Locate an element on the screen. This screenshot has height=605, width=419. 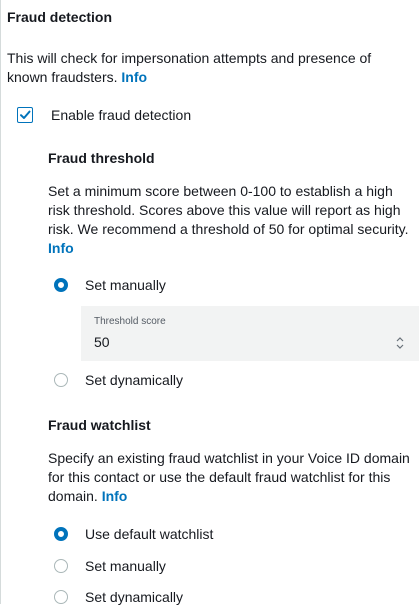
watchlist-radio-dynamic-label: Set dynamically is located at coordinates (134, 597).